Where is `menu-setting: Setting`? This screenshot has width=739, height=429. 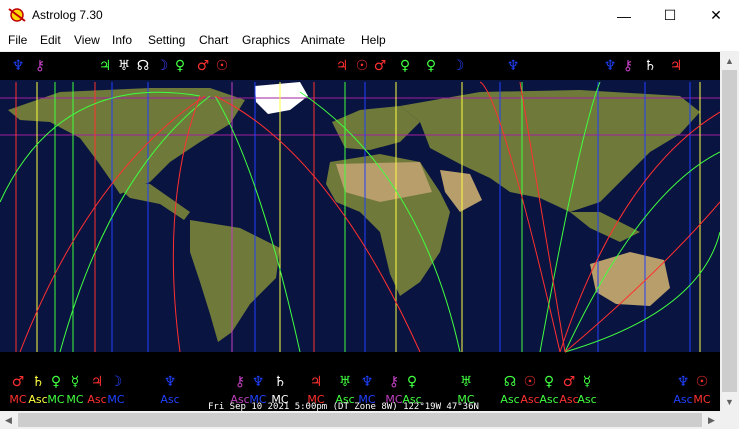 menu-setting: Setting is located at coordinates (166, 40).